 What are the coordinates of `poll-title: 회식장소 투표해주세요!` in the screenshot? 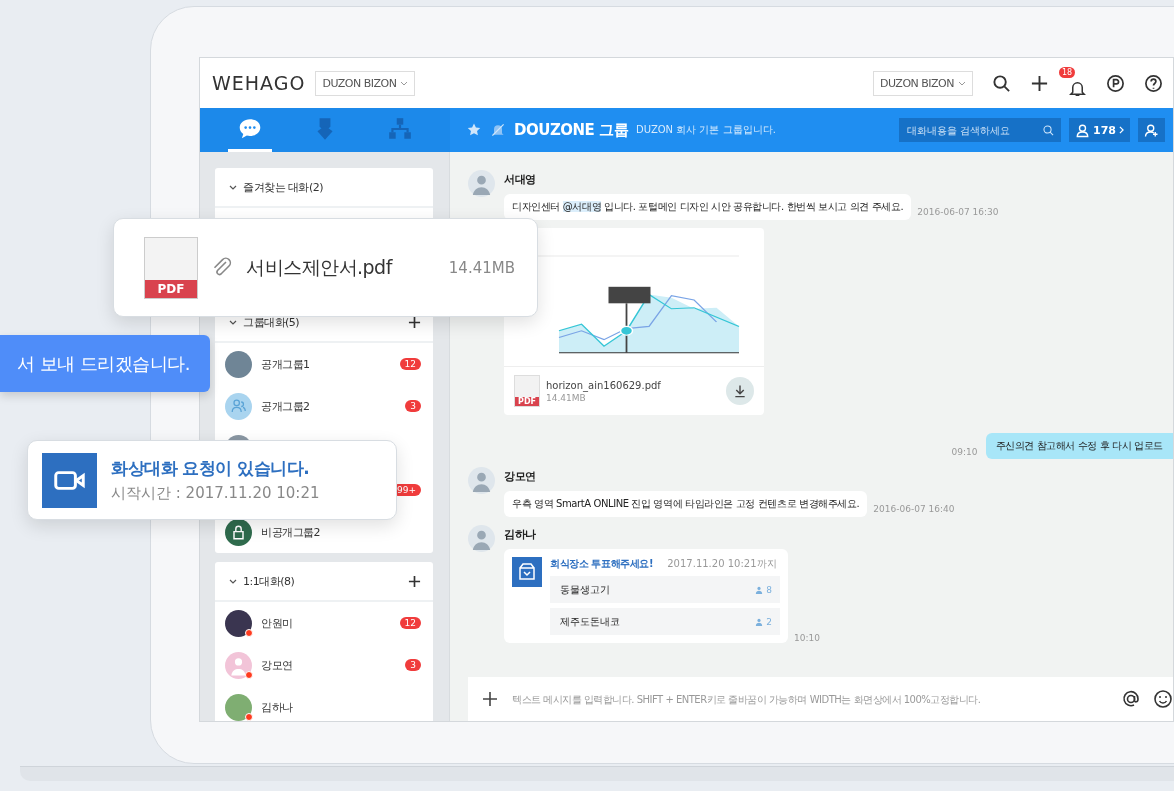 It's located at (602, 564).